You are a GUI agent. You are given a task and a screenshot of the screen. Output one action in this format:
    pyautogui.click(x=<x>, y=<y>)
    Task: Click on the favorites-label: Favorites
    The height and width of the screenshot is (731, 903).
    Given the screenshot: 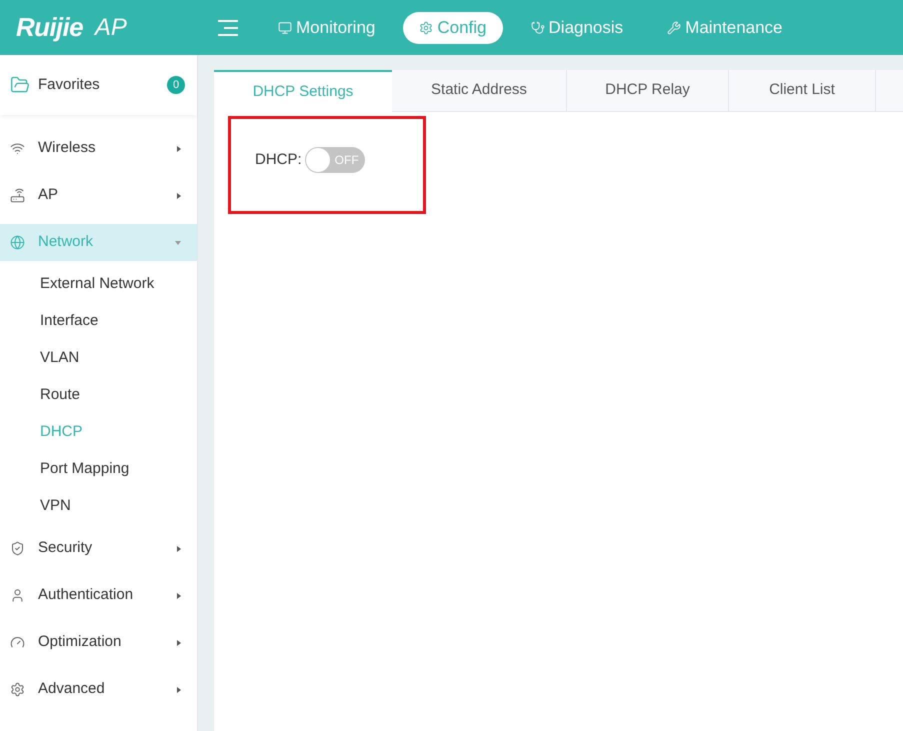 What is the action you would take?
    pyautogui.click(x=69, y=84)
    